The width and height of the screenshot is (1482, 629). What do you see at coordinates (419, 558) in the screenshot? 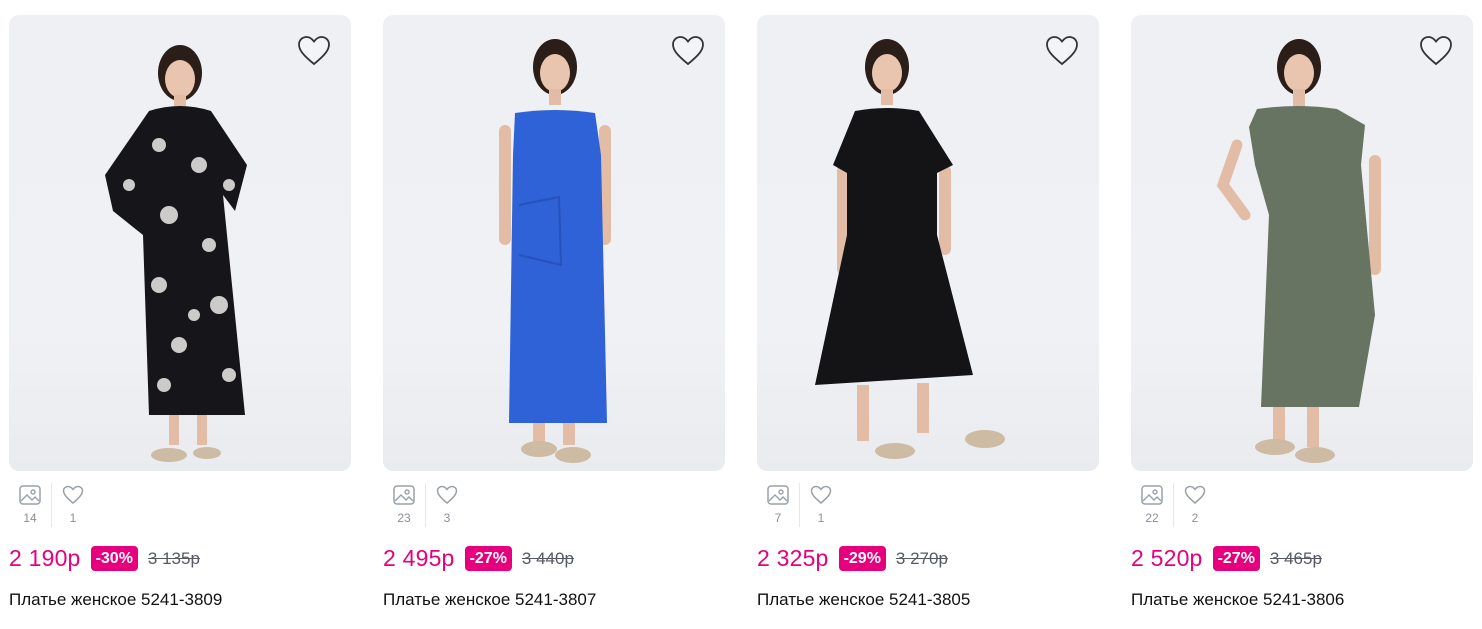
I see `current-price: 2 495р` at bounding box center [419, 558].